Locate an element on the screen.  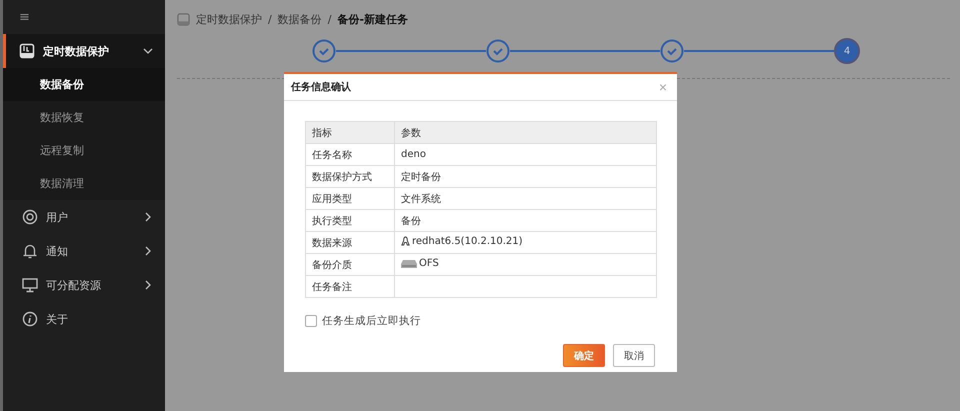
table-cell: 备份介质 is located at coordinates (350, 265).